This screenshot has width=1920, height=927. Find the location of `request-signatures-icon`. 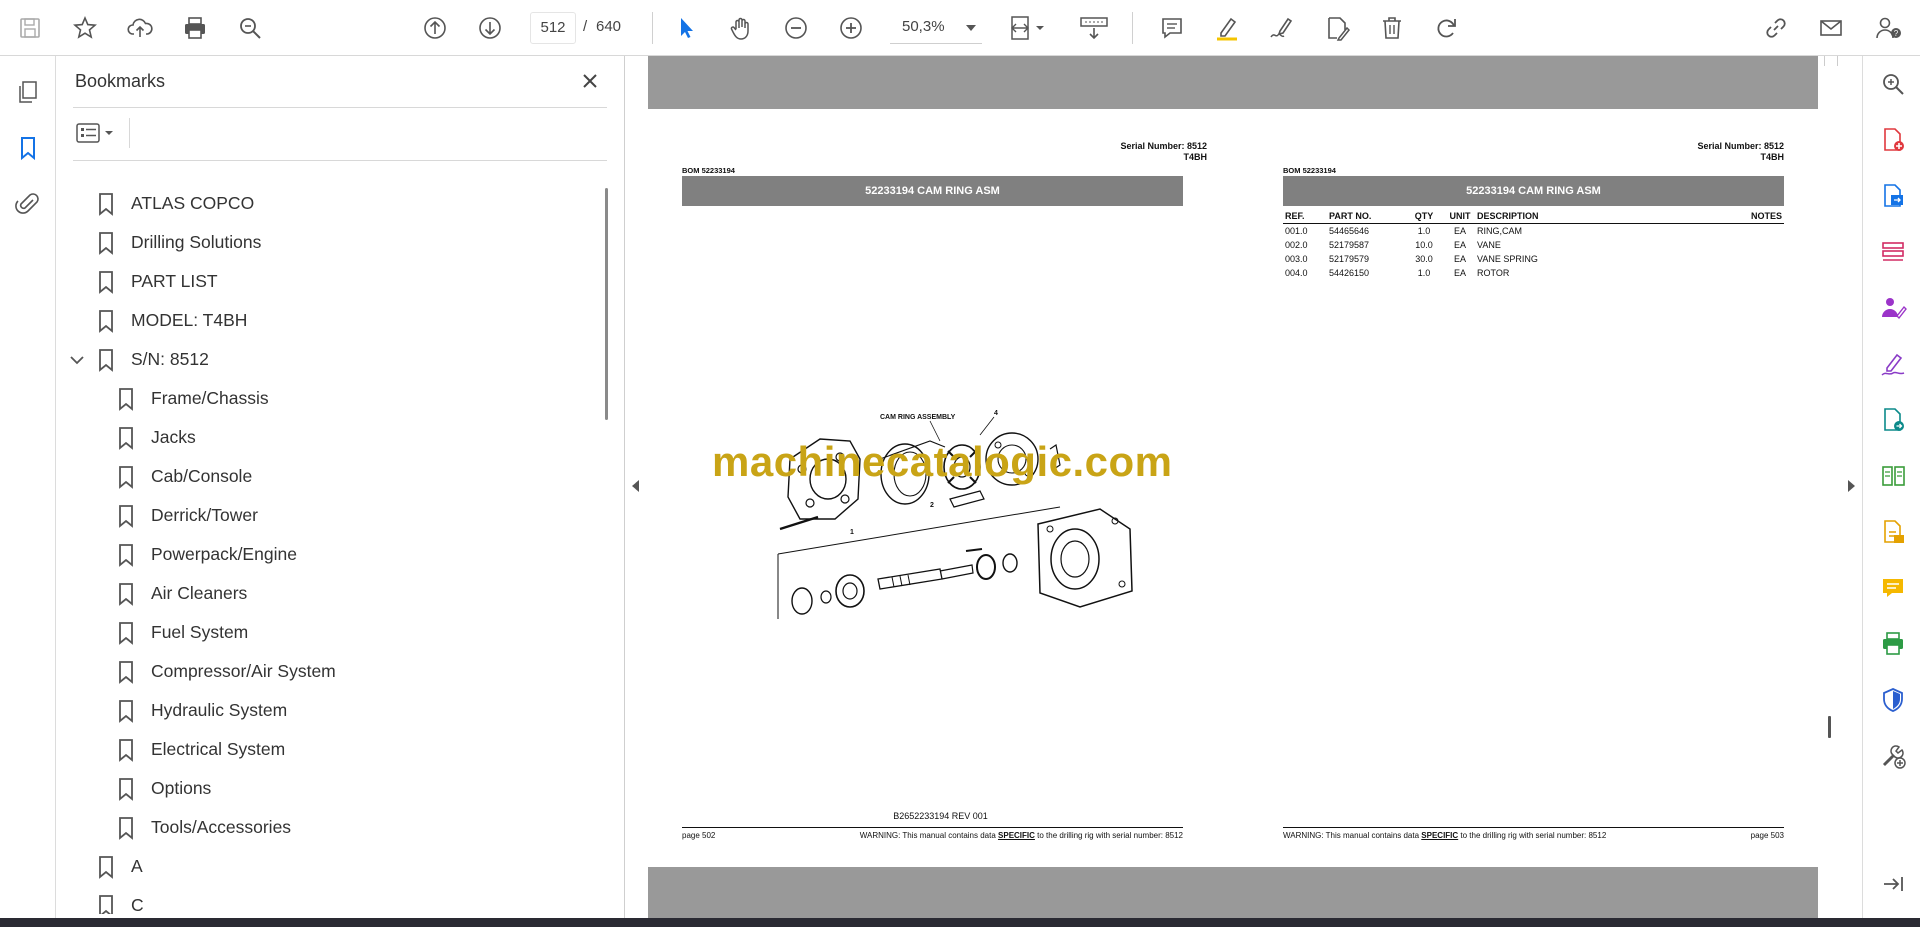

request-signatures-icon is located at coordinates (1893, 308).